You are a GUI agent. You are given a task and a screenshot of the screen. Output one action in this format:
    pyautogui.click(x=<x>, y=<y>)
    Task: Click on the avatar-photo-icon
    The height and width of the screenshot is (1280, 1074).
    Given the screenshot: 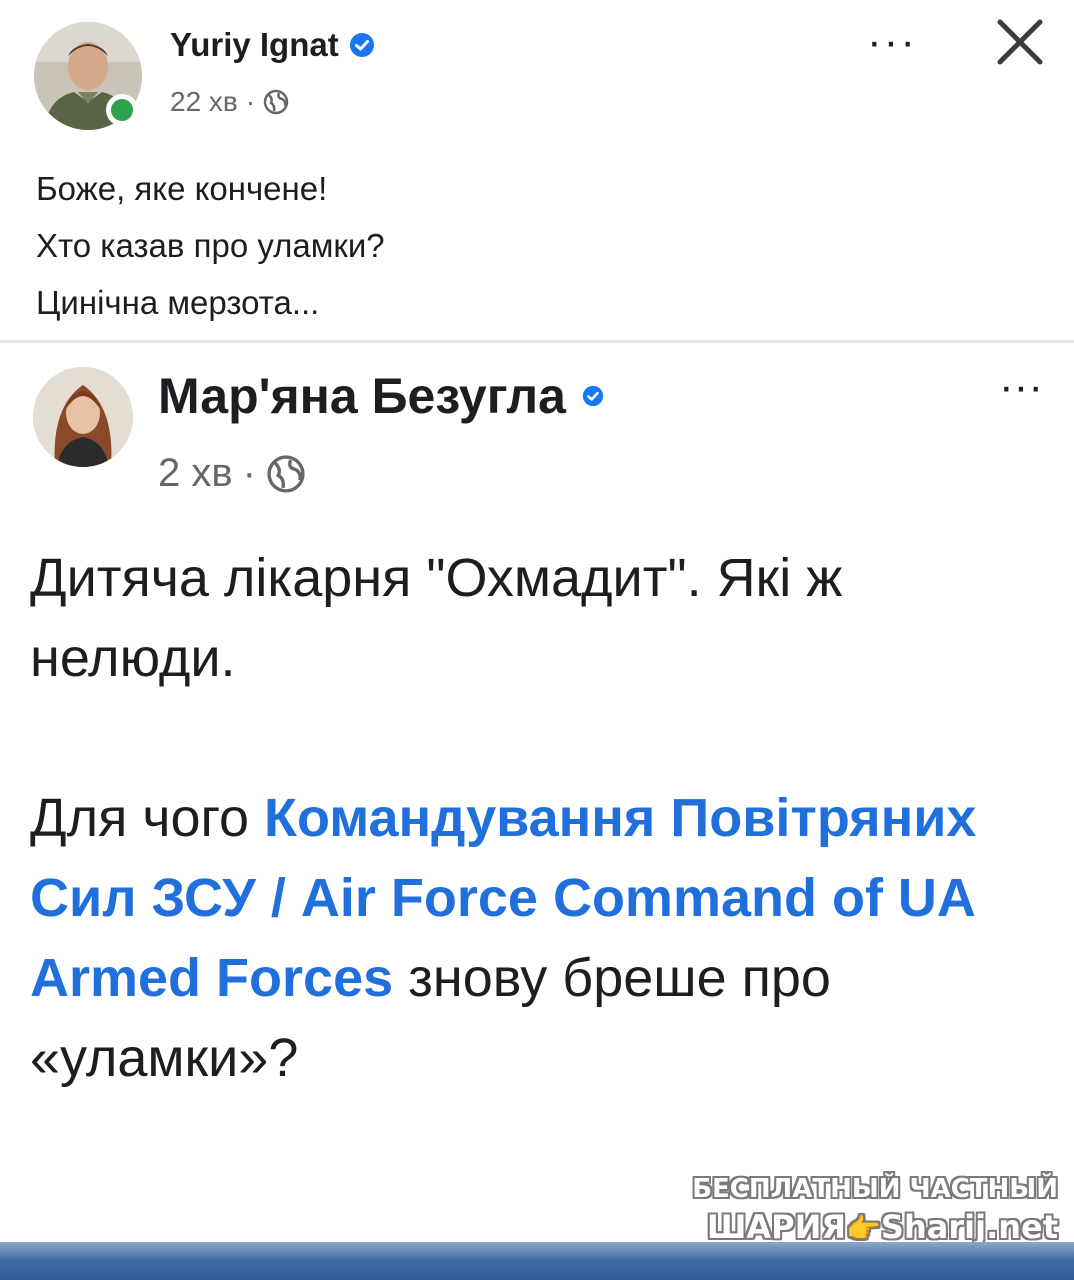 What is the action you would take?
    pyautogui.click(x=83, y=417)
    